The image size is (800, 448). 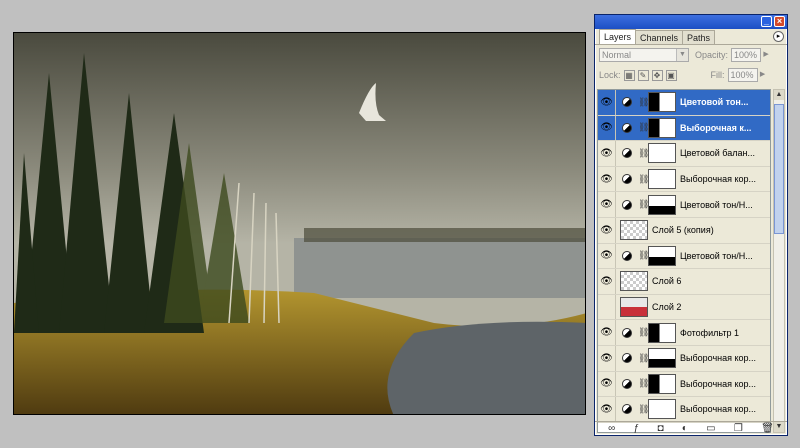 What do you see at coordinates (629, 75) in the screenshot?
I see `lock-transparent-icon: ▦` at bounding box center [629, 75].